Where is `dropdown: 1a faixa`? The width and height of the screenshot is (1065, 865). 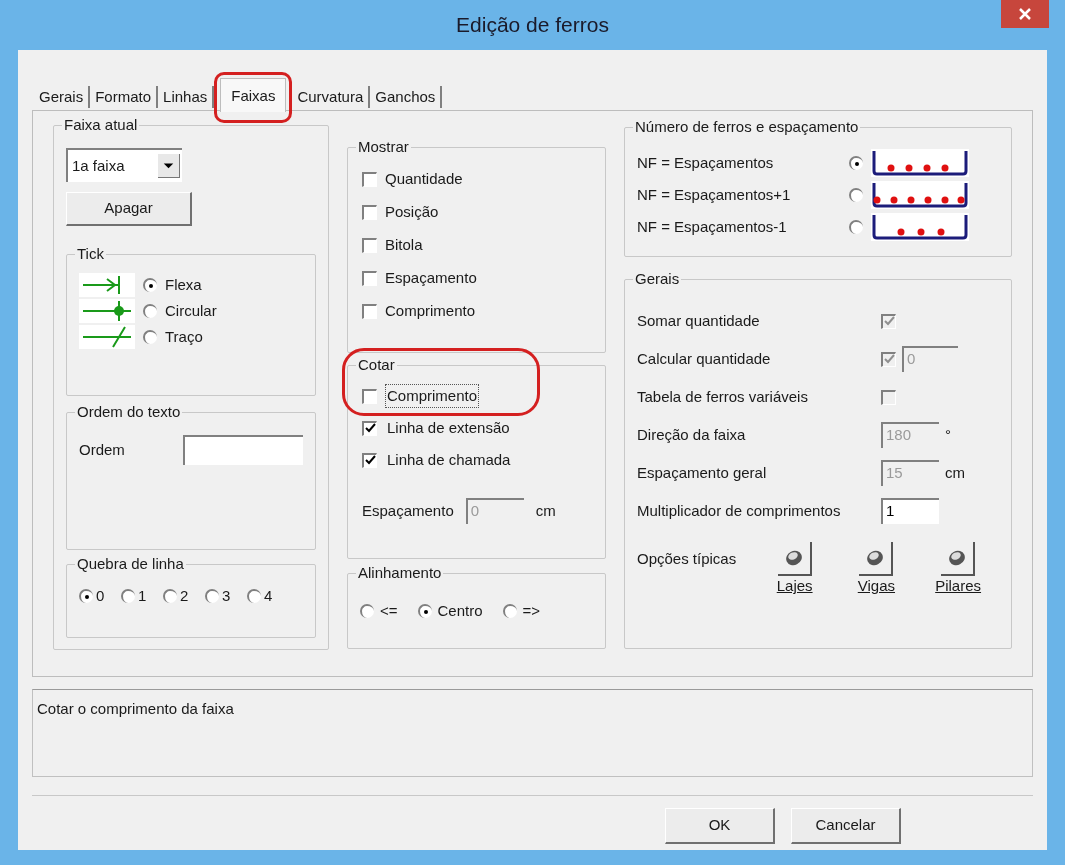
dropdown: 1a faixa is located at coordinates (124, 165).